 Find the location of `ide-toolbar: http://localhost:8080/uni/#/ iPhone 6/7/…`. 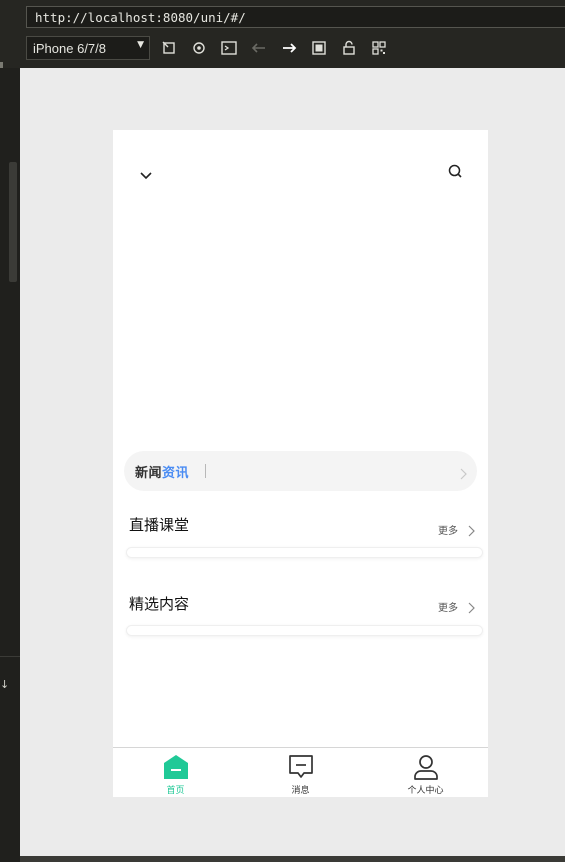

ide-toolbar: http://localhost:8080/uni/#/ iPhone 6/7/… is located at coordinates (282, 34).